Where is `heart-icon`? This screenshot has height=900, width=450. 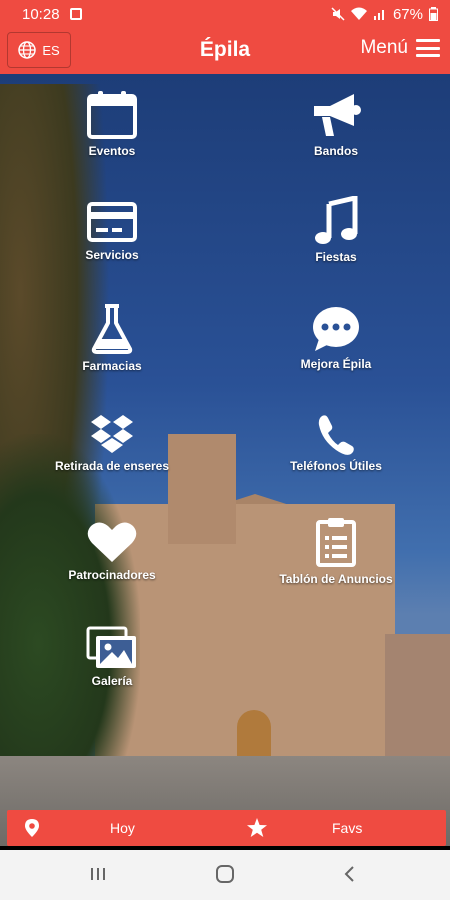
heart-icon is located at coordinates (112, 542).